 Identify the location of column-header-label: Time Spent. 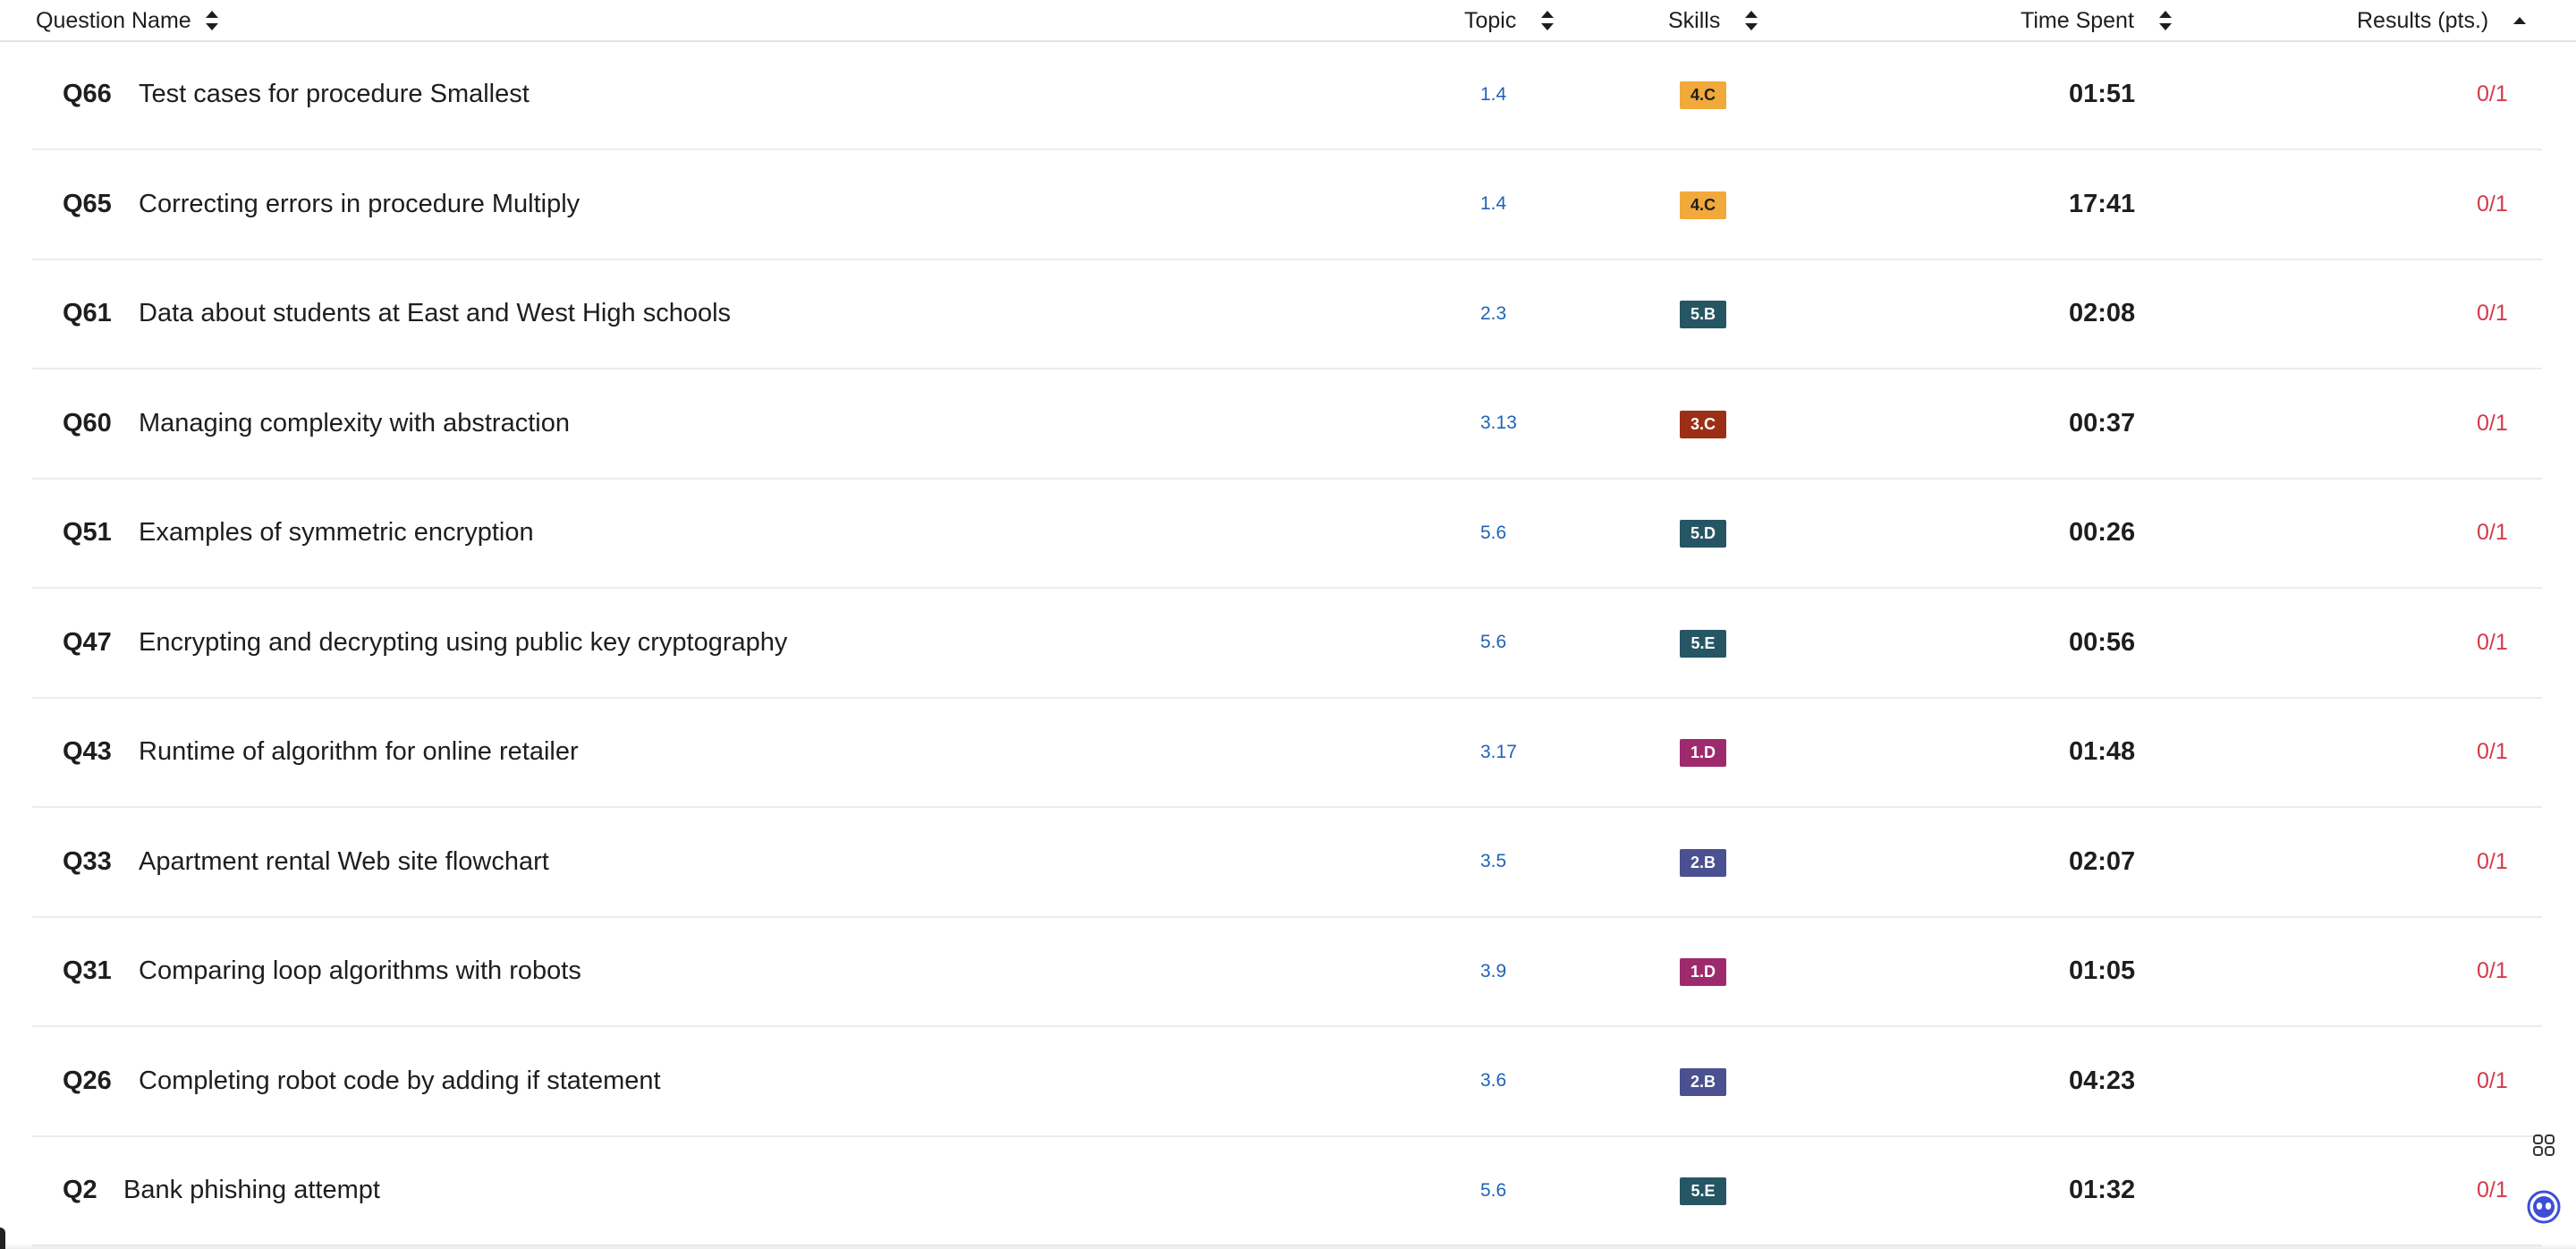
(2077, 20).